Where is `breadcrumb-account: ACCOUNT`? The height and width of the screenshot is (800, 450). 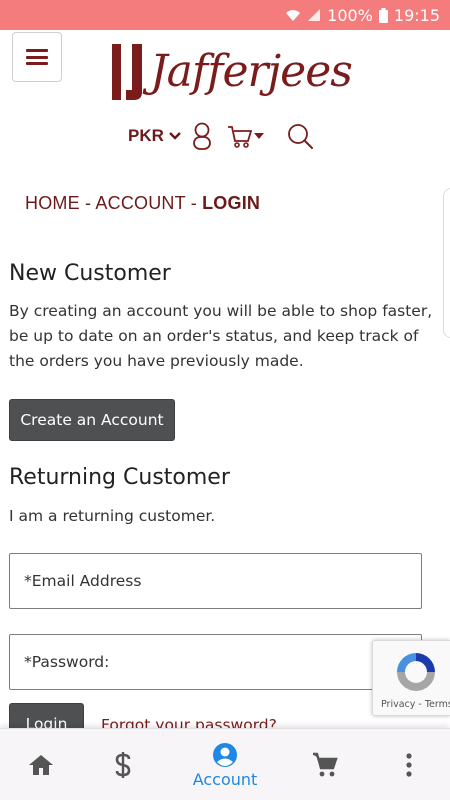
breadcrumb-account: ACCOUNT is located at coordinates (140, 203).